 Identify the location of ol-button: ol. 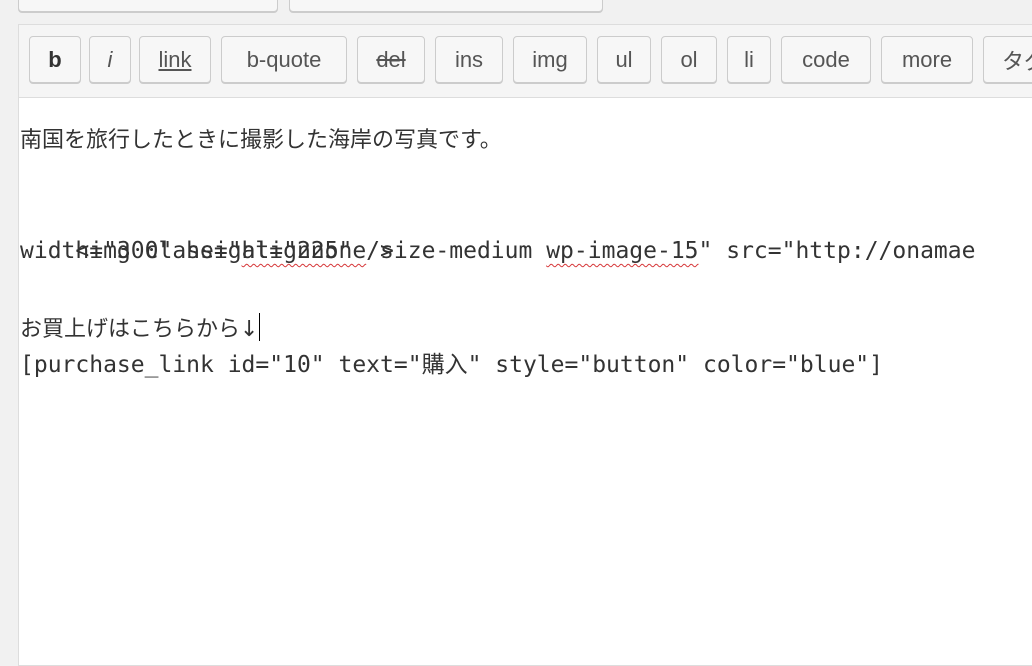
(689, 59).